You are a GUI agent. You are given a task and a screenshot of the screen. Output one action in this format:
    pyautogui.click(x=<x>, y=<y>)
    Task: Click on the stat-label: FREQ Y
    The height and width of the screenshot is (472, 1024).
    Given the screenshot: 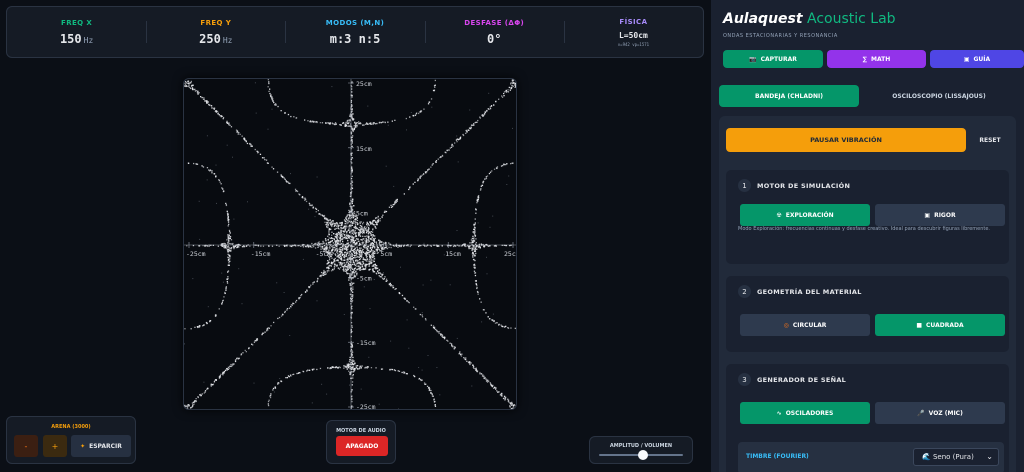 What is the action you would take?
    pyautogui.click(x=216, y=22)
    